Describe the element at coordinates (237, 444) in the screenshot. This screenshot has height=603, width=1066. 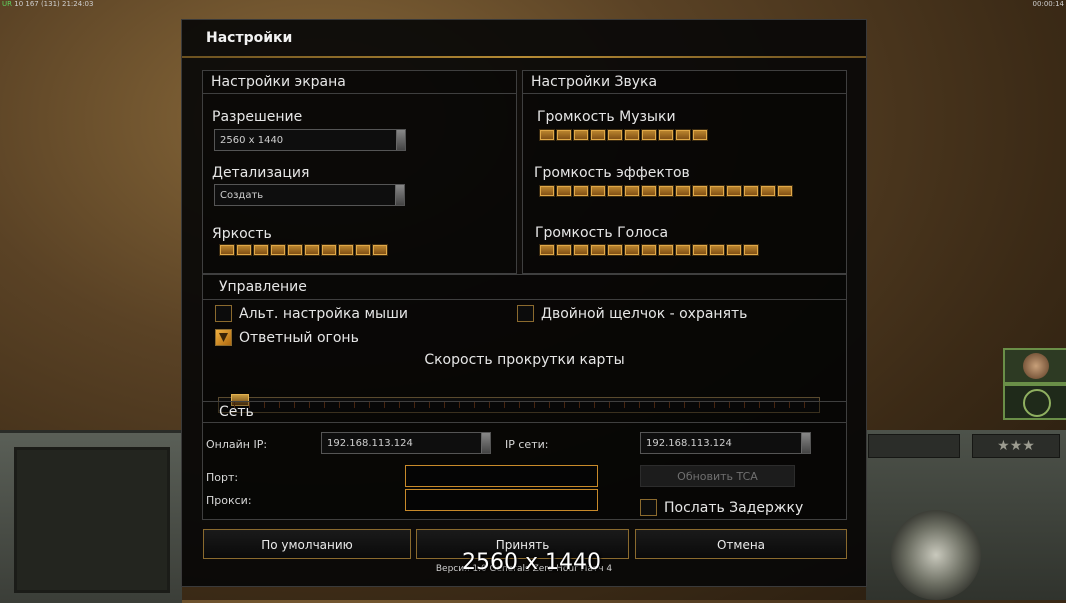
I see `online-ip-label: Онлайн IP:` at that location.